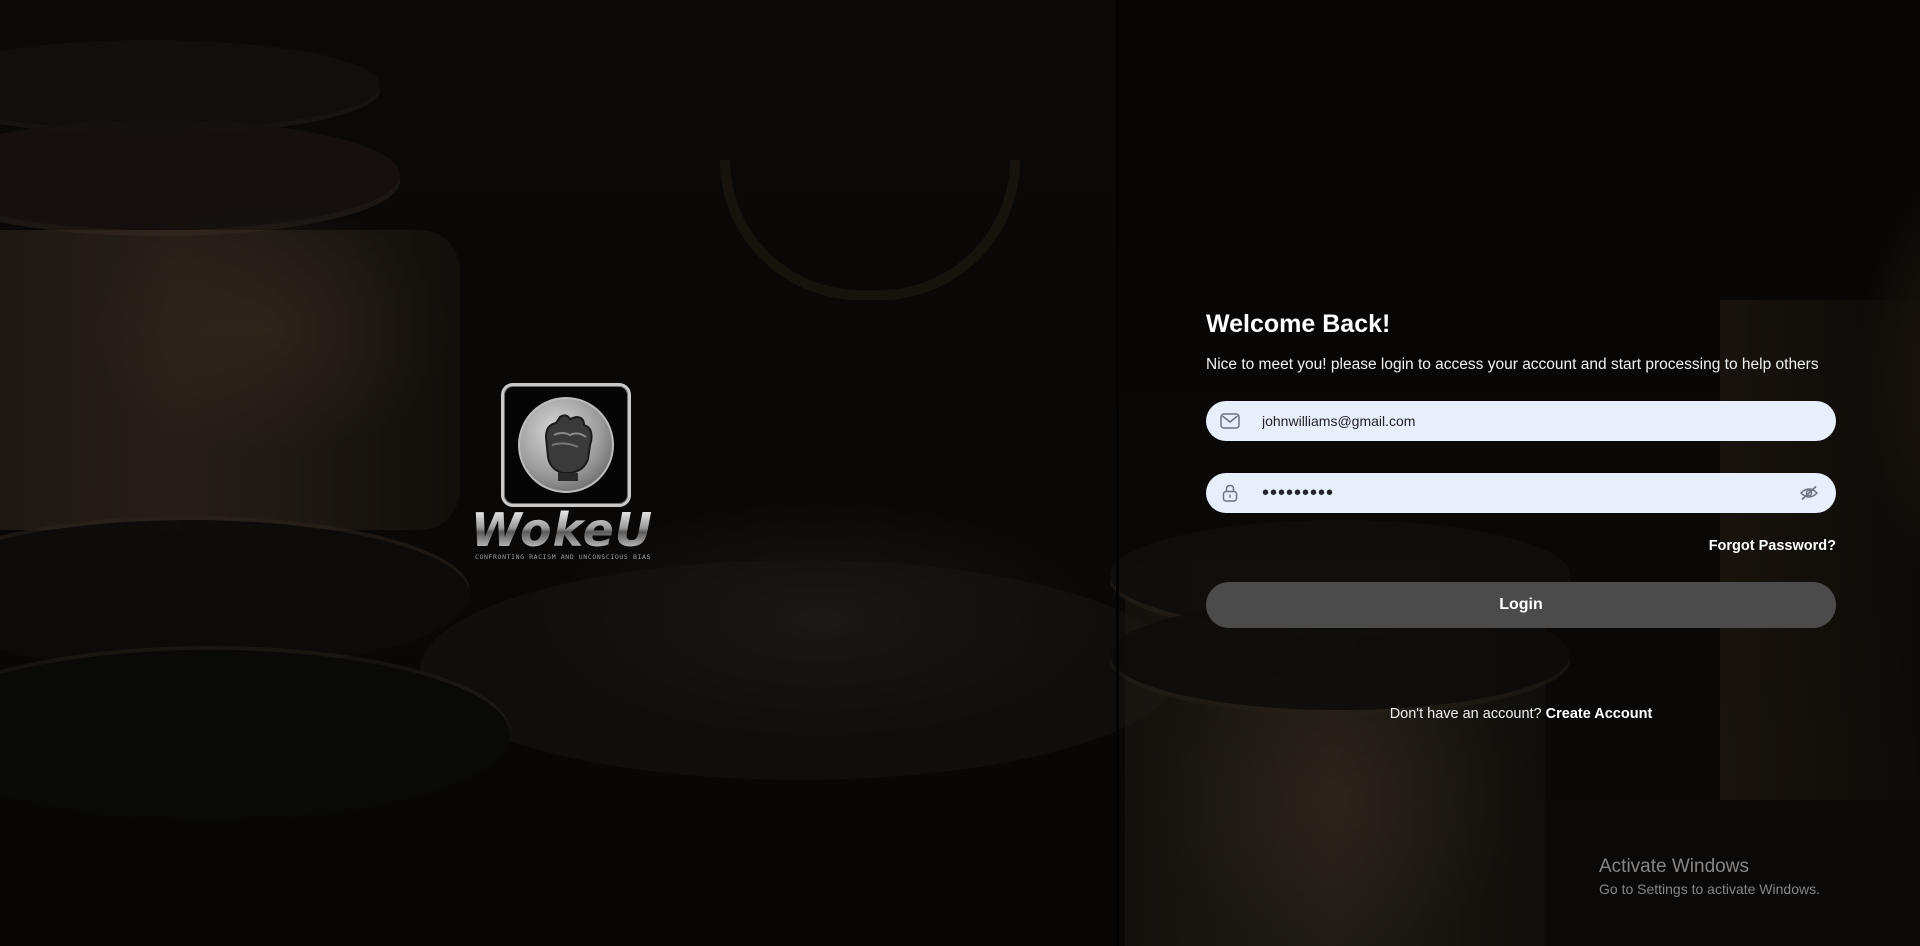 The height and width of the screenshot is (946, 1920). Describe the element at coordinates (1230, 493) in the screenshot. I see `lock-icon` at that location.